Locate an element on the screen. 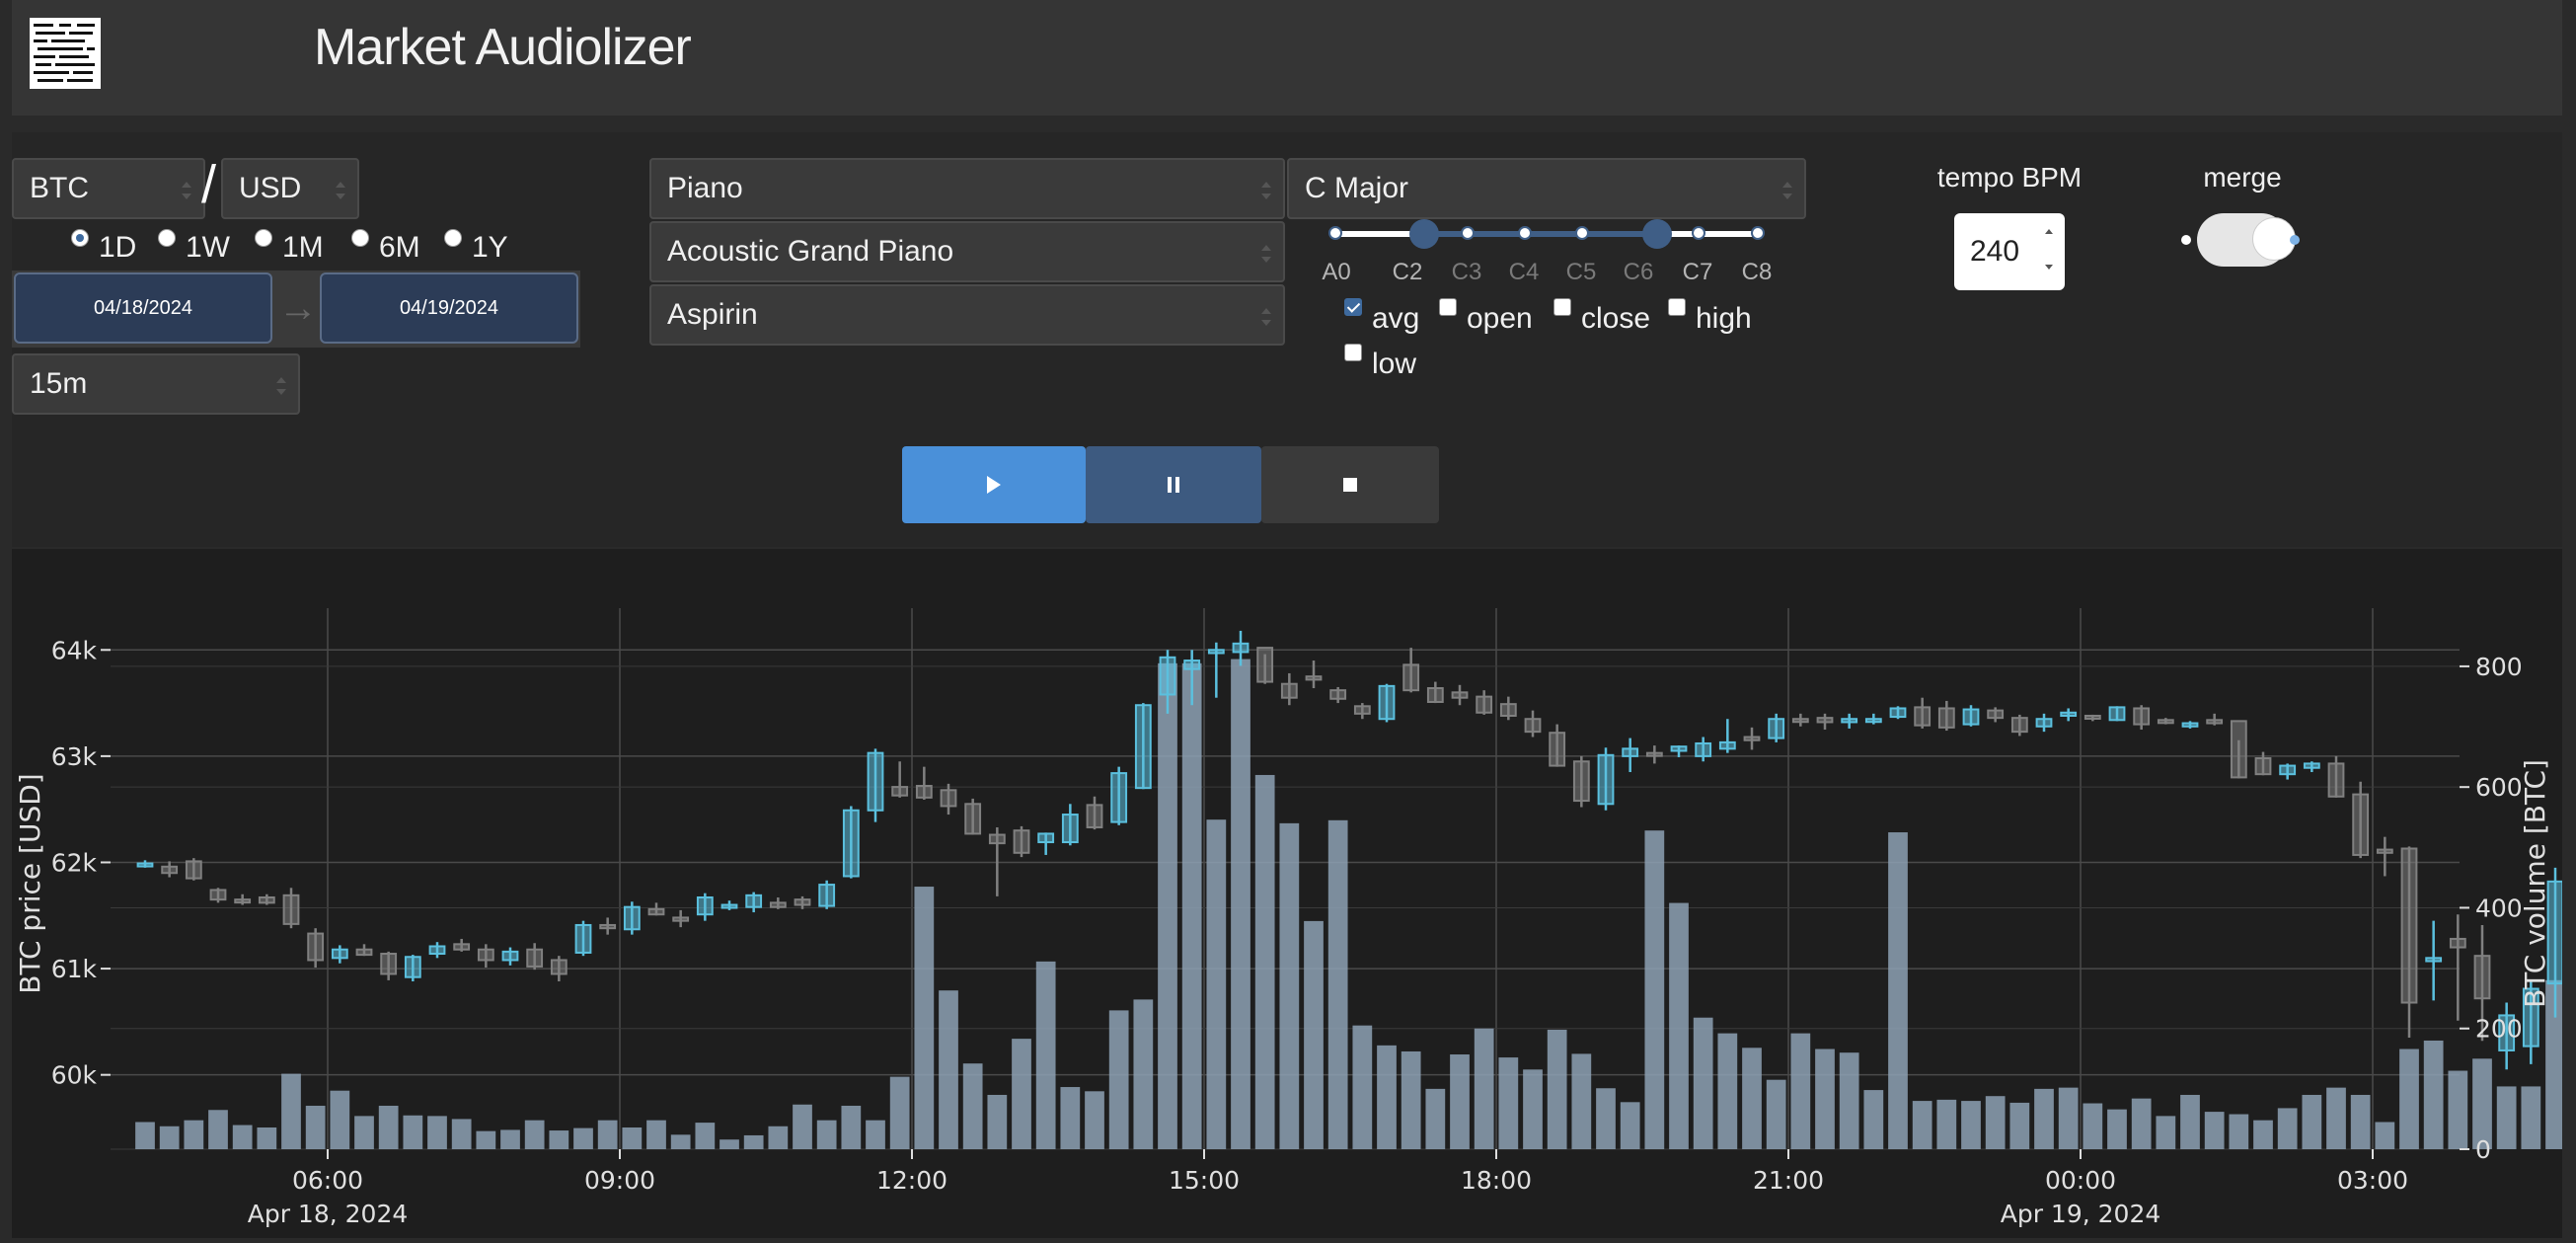 This screenshot has width=2576, height=1243. note-label-c5: C5 is located at coordinates (1581, 272).